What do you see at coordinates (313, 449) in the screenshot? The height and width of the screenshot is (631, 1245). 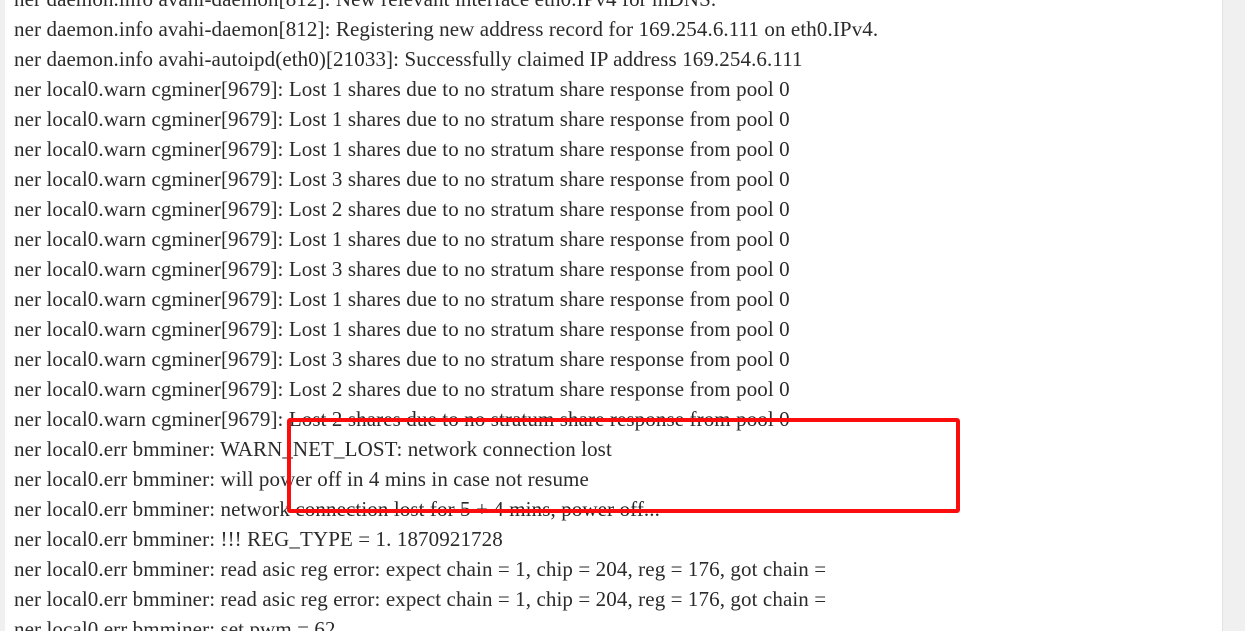 I see `log-line: ner local0.err bmminer: WARN_NET_LOST` at bounding box center [313, 449].